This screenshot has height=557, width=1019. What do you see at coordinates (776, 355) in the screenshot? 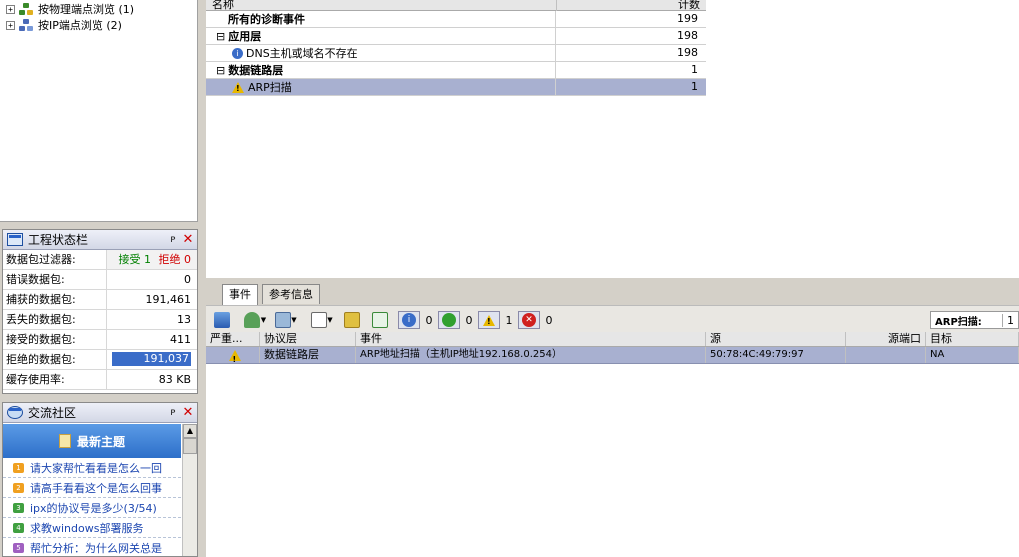
I see `event-source: 50:78:4C:49:79:97` at bounding box center [776, 355].